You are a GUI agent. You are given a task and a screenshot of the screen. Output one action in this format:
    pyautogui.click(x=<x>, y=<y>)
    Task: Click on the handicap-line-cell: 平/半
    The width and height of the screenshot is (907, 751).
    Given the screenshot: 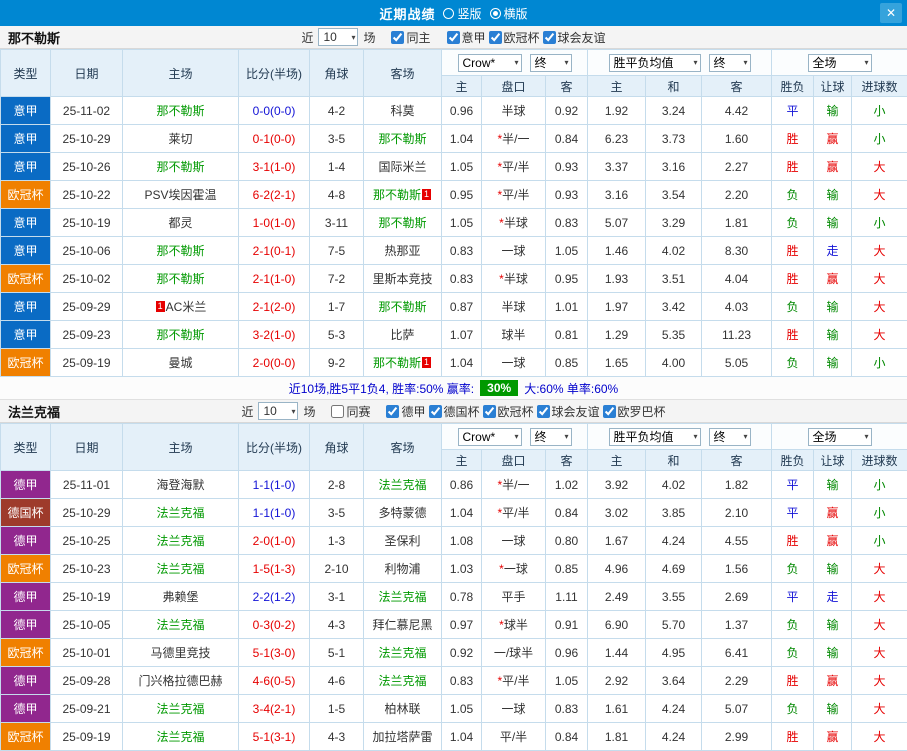 What is the action you would take?
    pyautogui.click(x=513, y=736)
    